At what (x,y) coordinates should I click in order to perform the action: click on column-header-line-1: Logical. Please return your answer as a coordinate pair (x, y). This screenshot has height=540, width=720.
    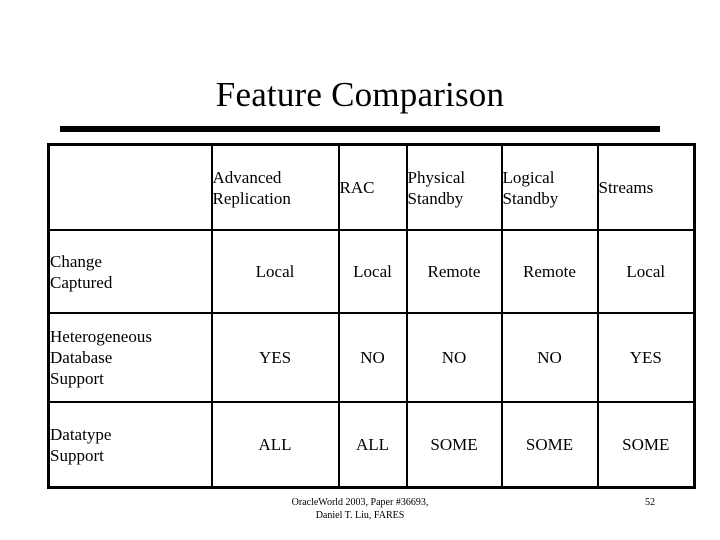
    Looking at the image, I should click on (528, 177).